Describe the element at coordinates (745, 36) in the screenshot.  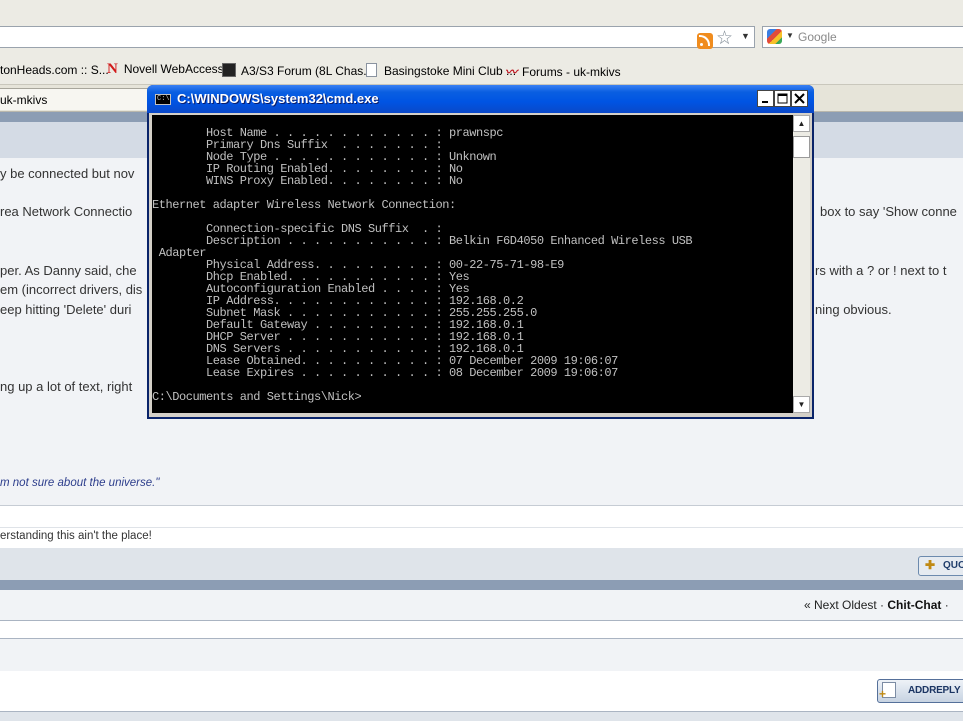
I see `address-history-dropdown-icon: ▼` at that location.